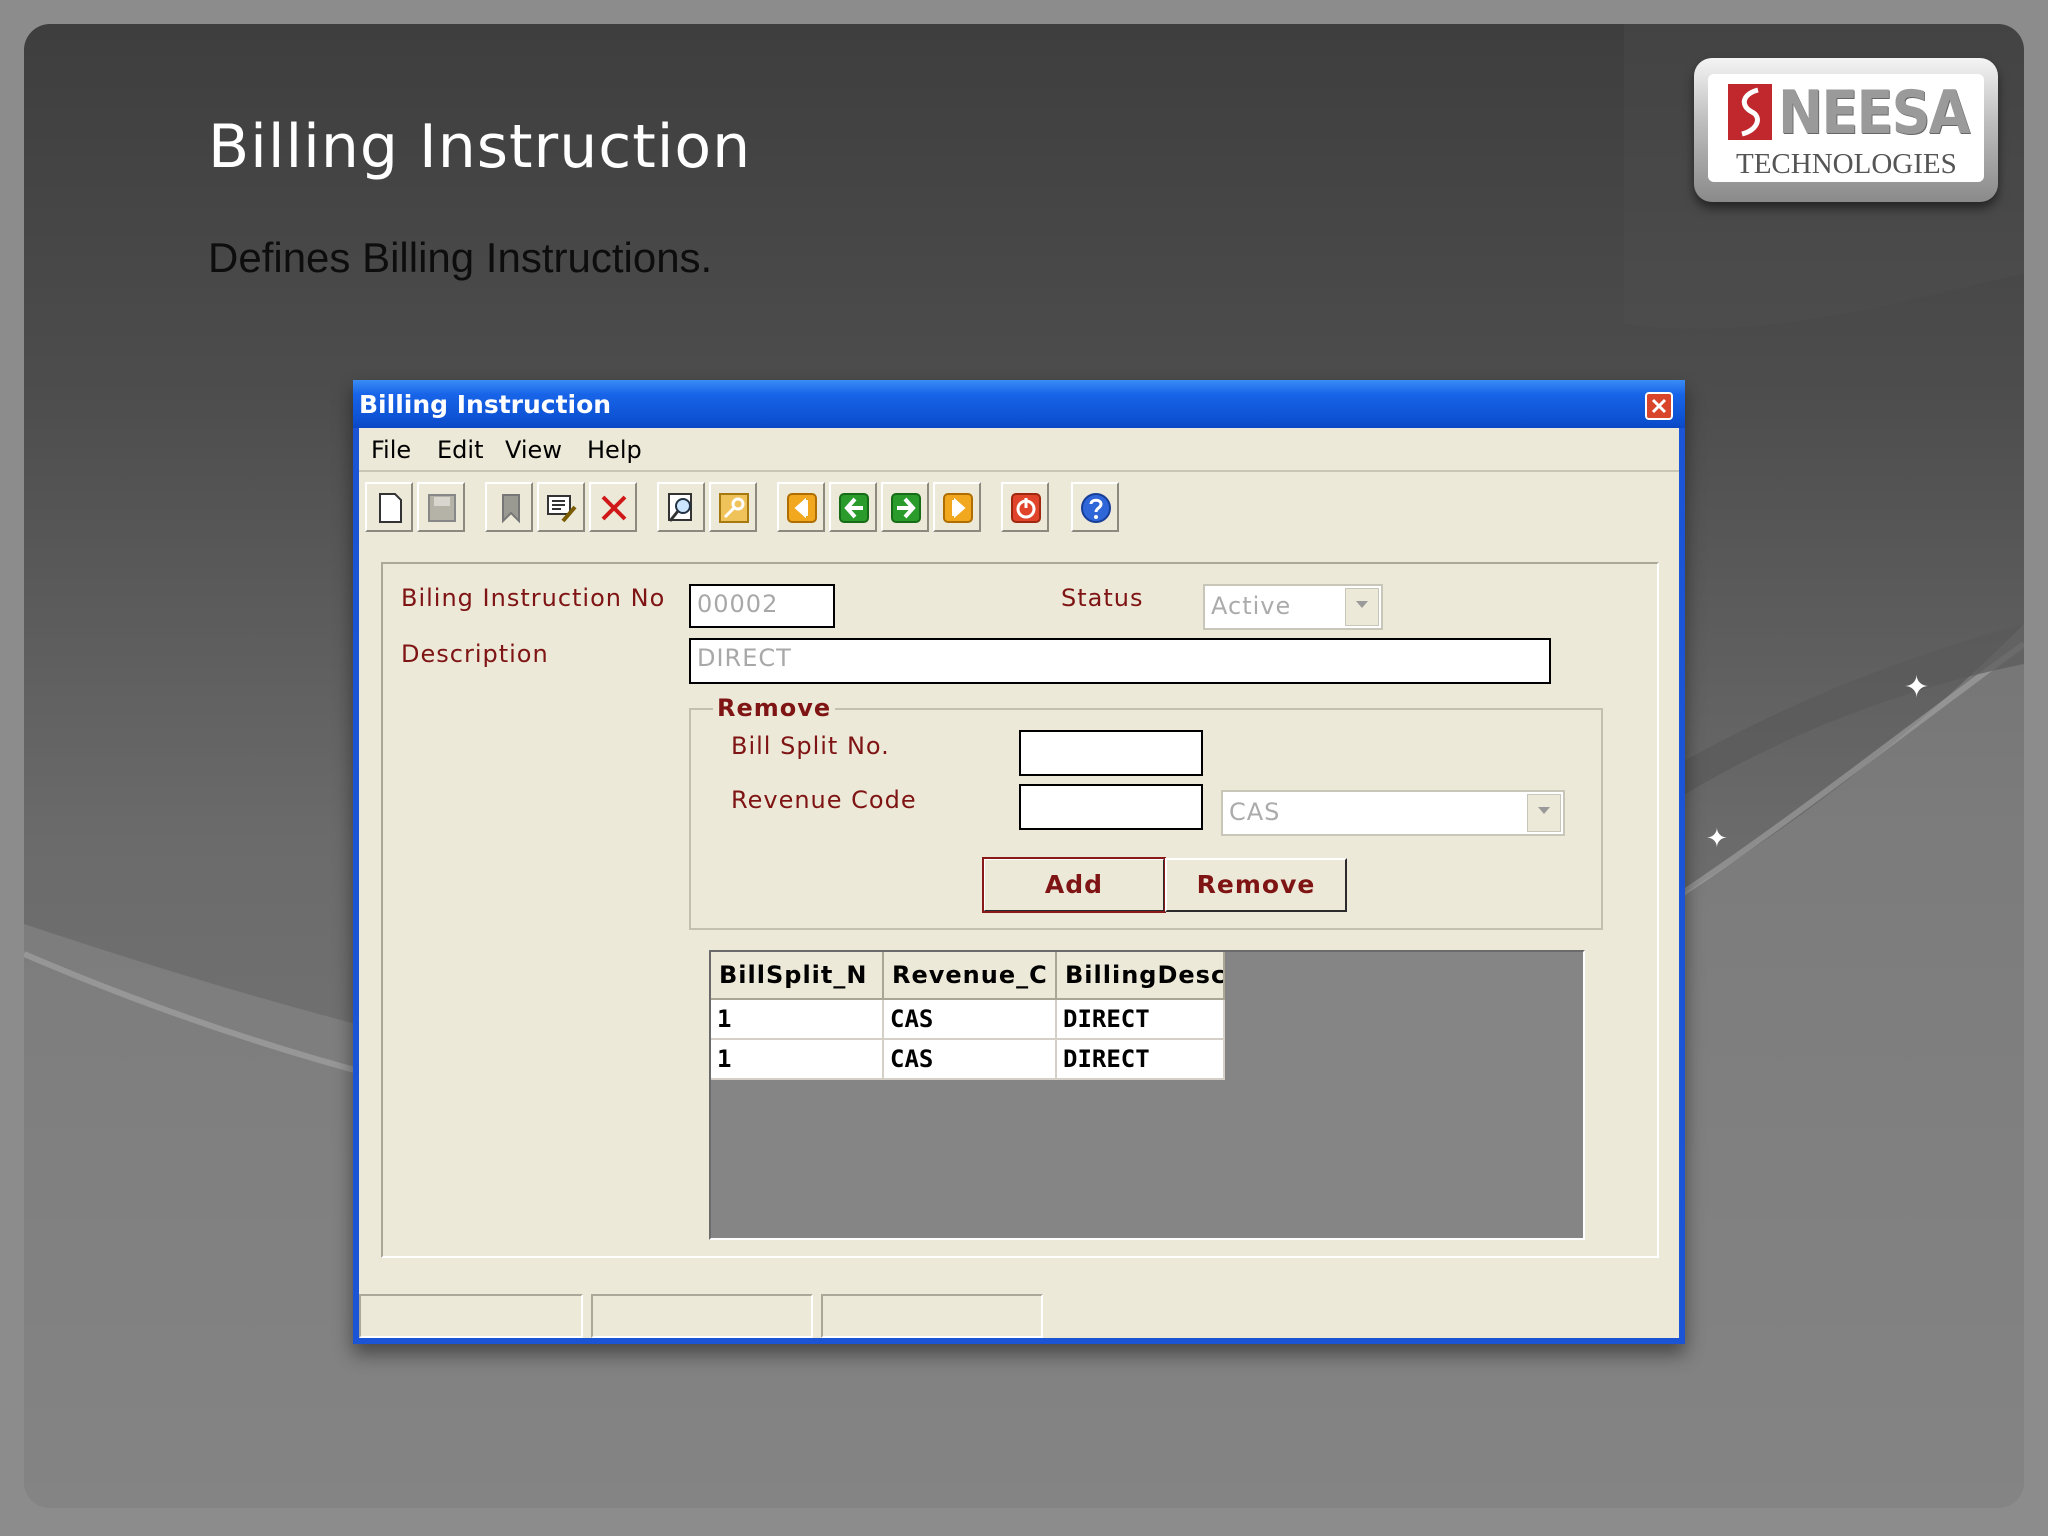 Image resolution: width=2048 pixels, height=1536 pixels. What do you see at coordinates (1846, 164) in the screenshot?
I see `logo-tagline: TECHNOLOGIES` at bounding box center [1846, 164].